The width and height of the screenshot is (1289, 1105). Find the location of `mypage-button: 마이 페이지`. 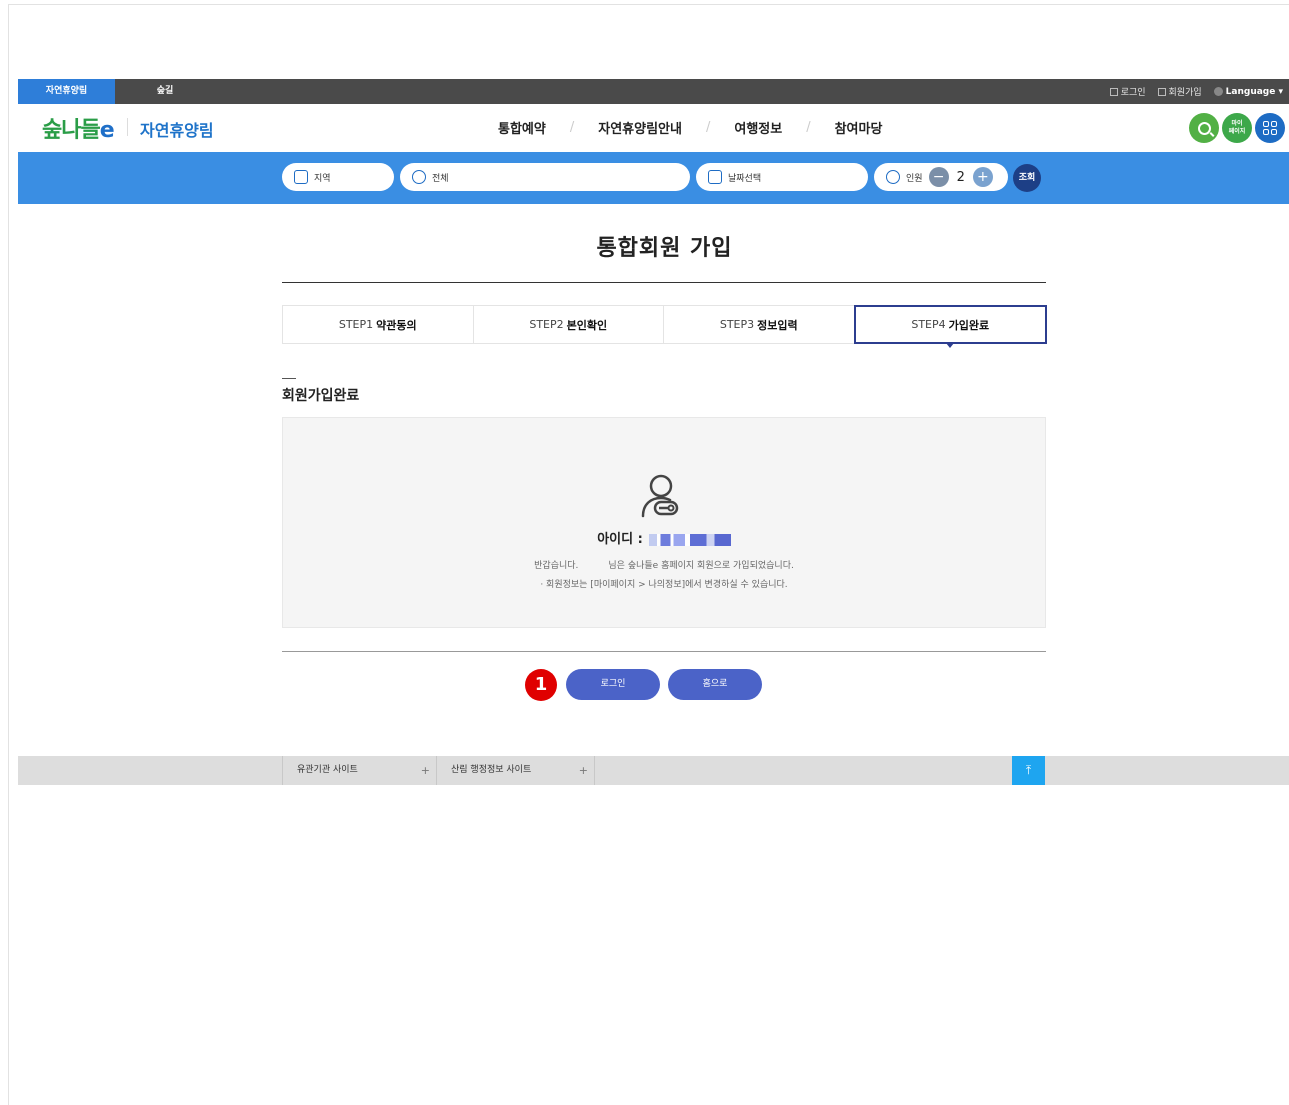

mypage-button: 마이 페이지 is located at coordinates (1237, 128).